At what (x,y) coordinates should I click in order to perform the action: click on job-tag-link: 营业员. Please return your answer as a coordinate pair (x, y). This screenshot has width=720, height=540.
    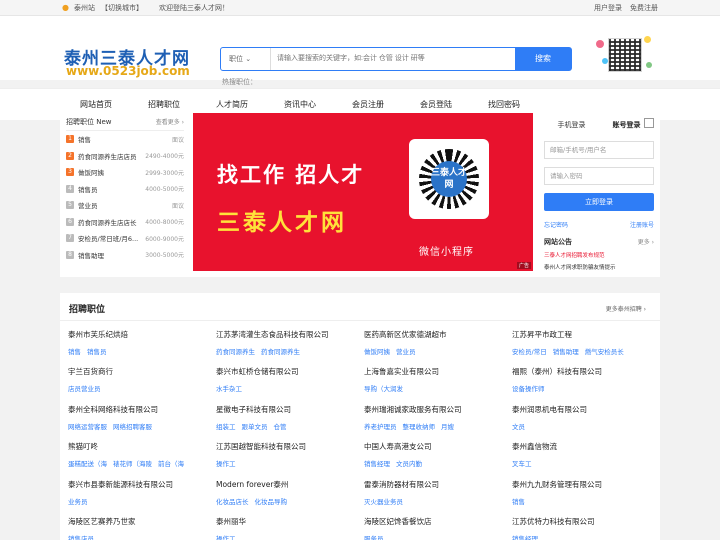
    Looking at the image, I should click on (406, 352).